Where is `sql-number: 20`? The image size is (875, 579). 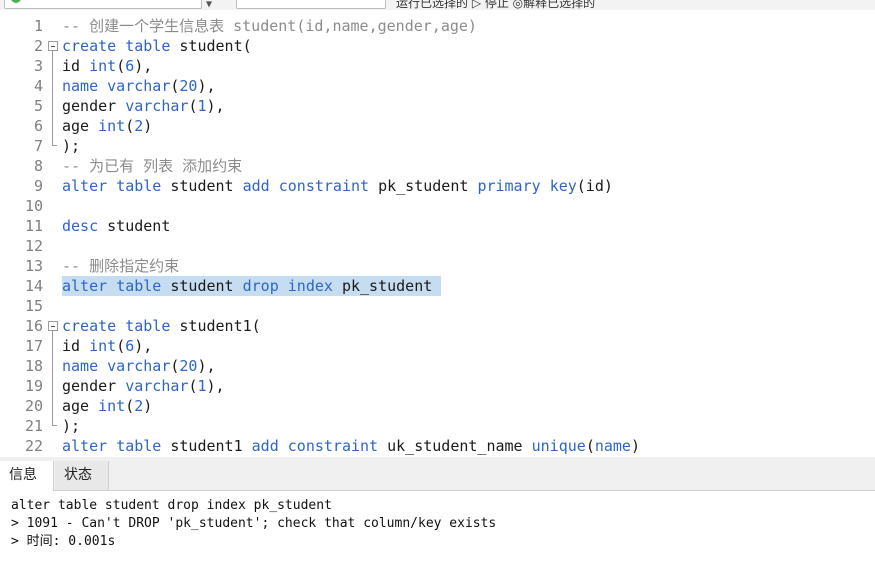 sql-number: 20 is located at coordinates (188, 86).